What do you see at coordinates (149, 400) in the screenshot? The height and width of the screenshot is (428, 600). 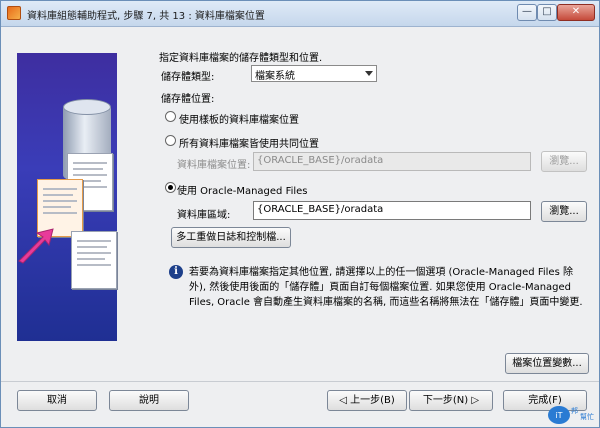 I see `help-button: 說明` at bounding box center [149, 400].